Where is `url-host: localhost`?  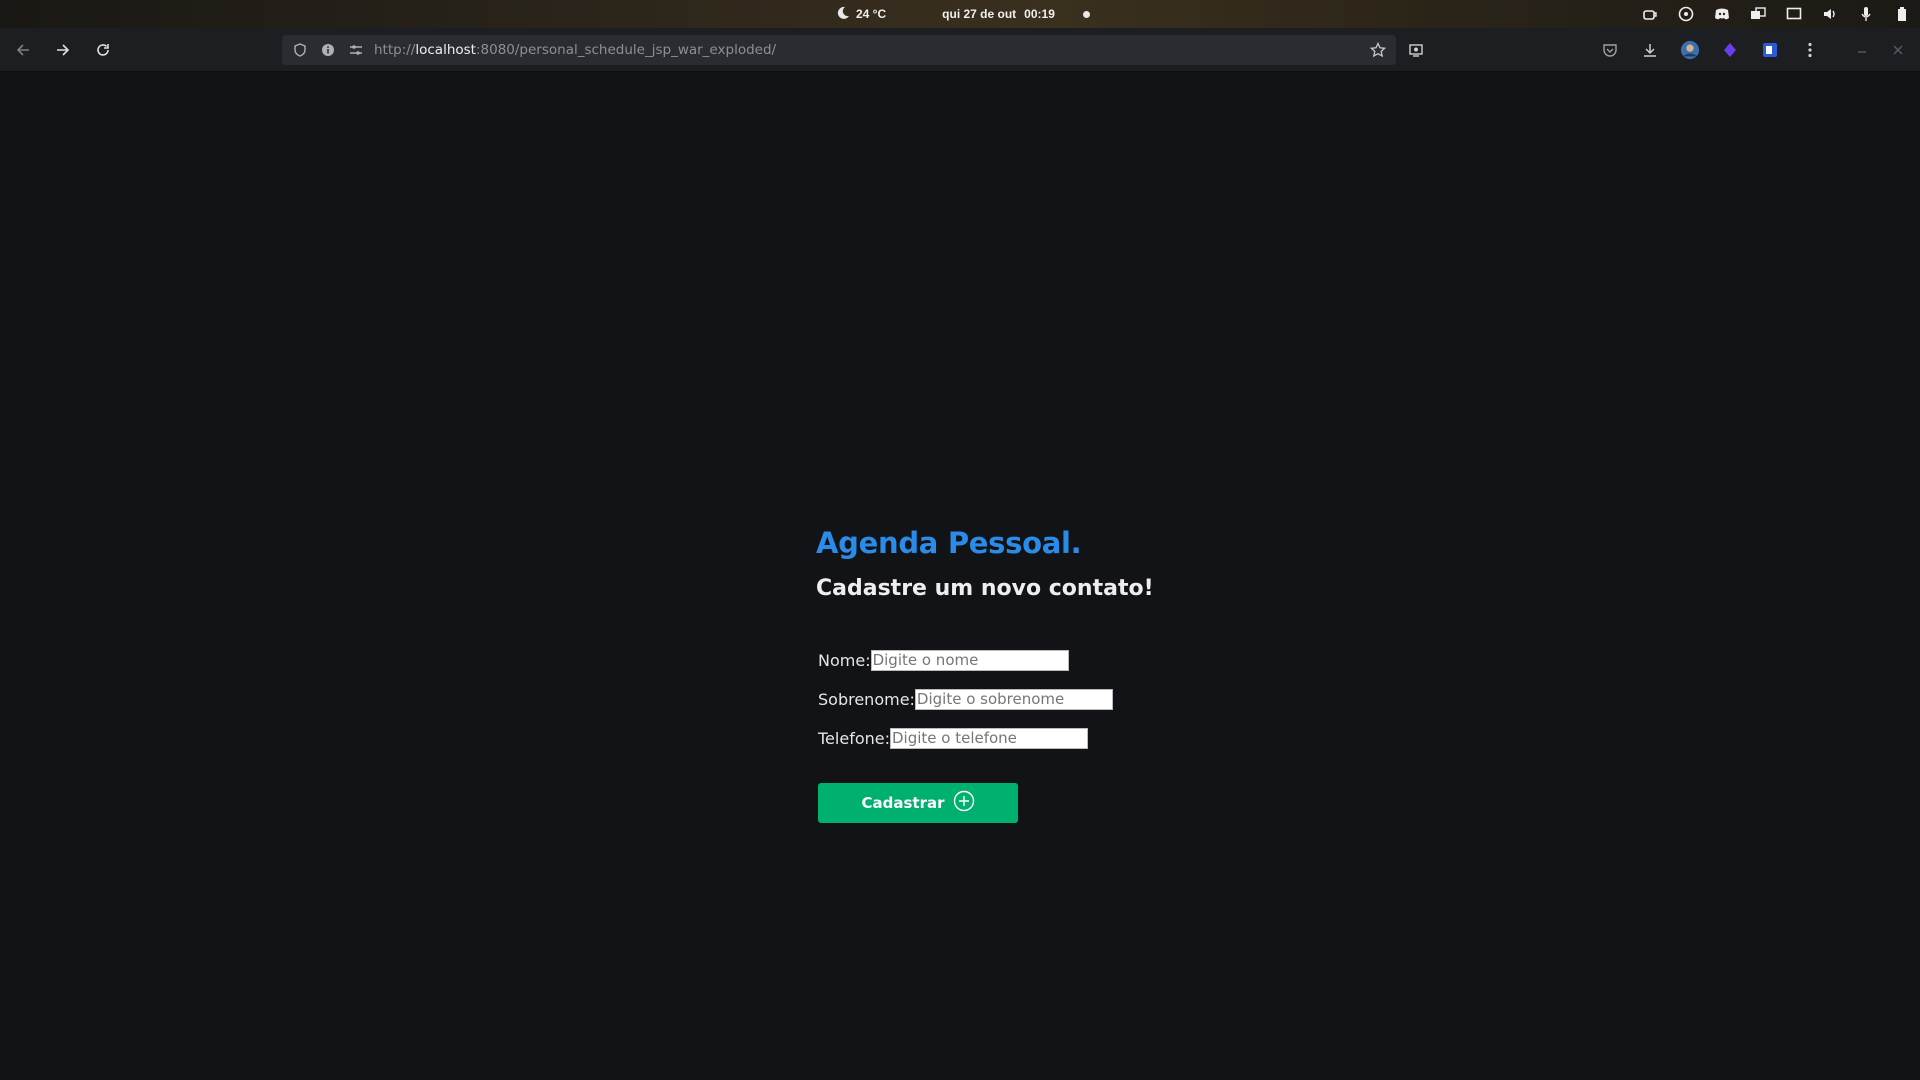 url-host: localhost is located at coordinates (445, 50).